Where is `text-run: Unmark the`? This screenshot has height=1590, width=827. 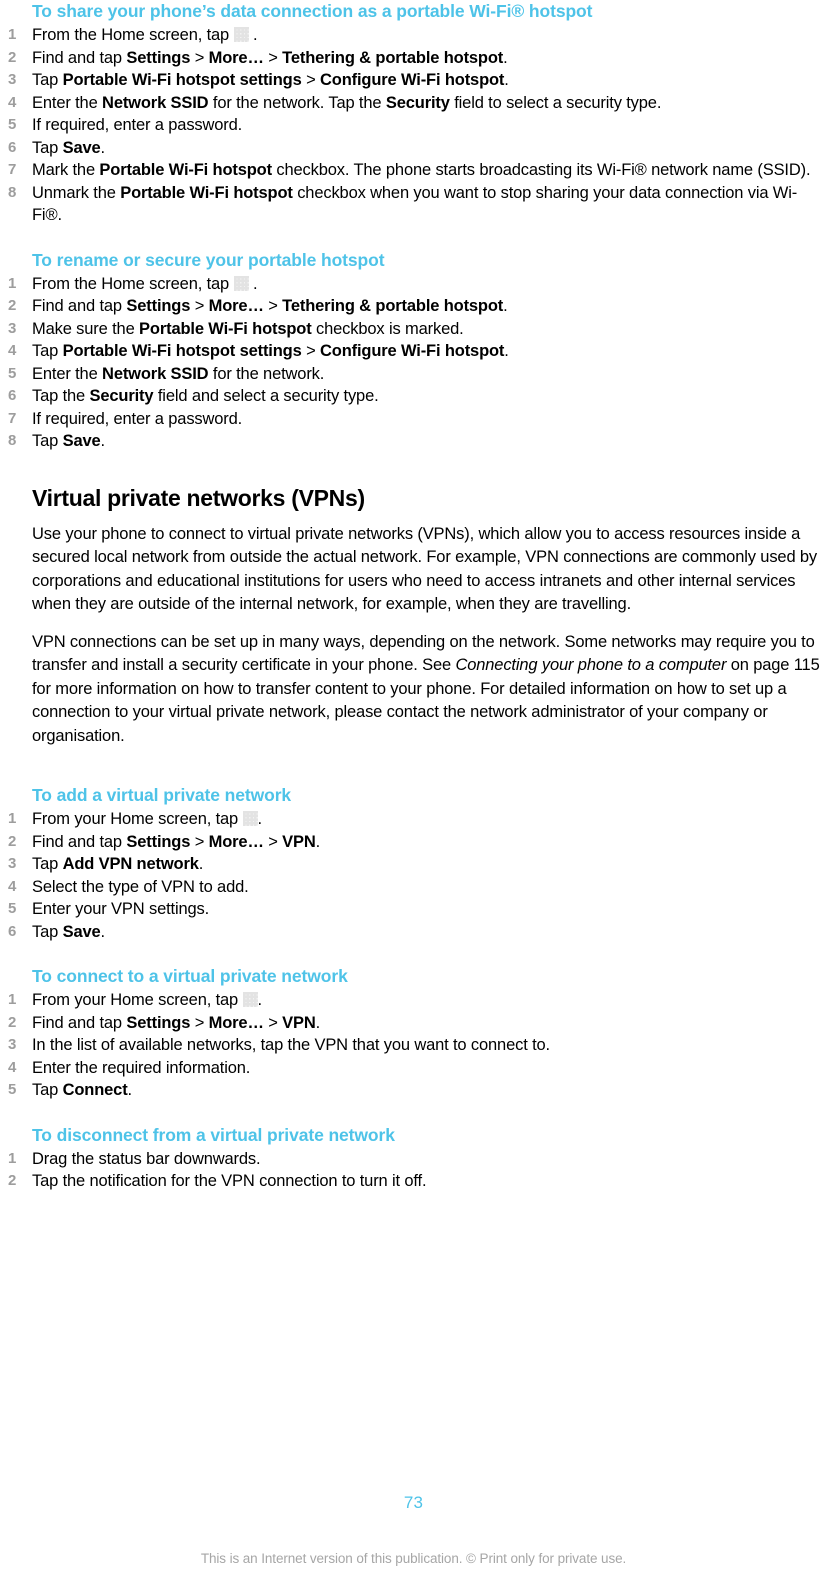
text-run: Unmark the is located at coordinates (76, 192).